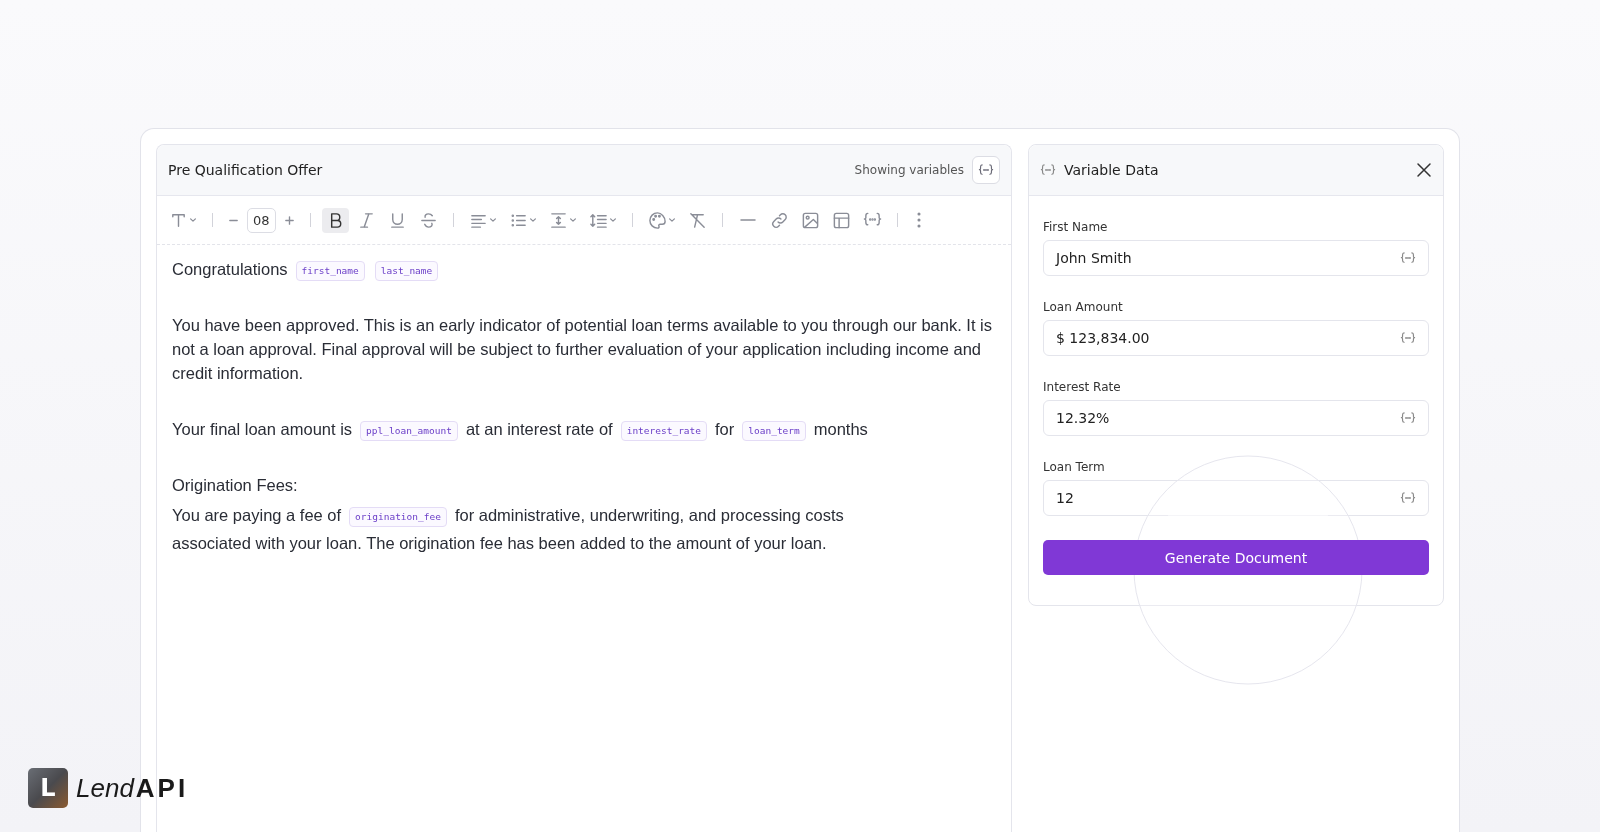  Describe the element at coordinates (1083, 307) in the screenshot. I see `field-label: Loan Amount` at that location.